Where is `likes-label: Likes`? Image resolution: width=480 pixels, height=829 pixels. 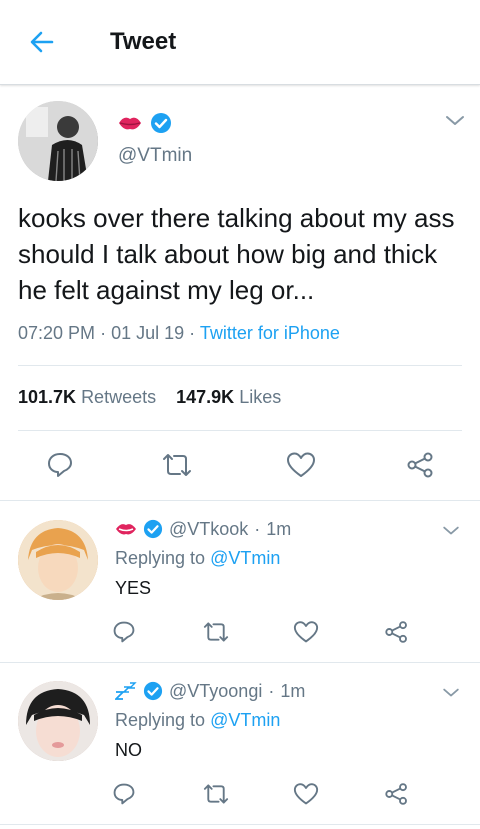
likes-label: Likes is located at coordinates (260, 397).